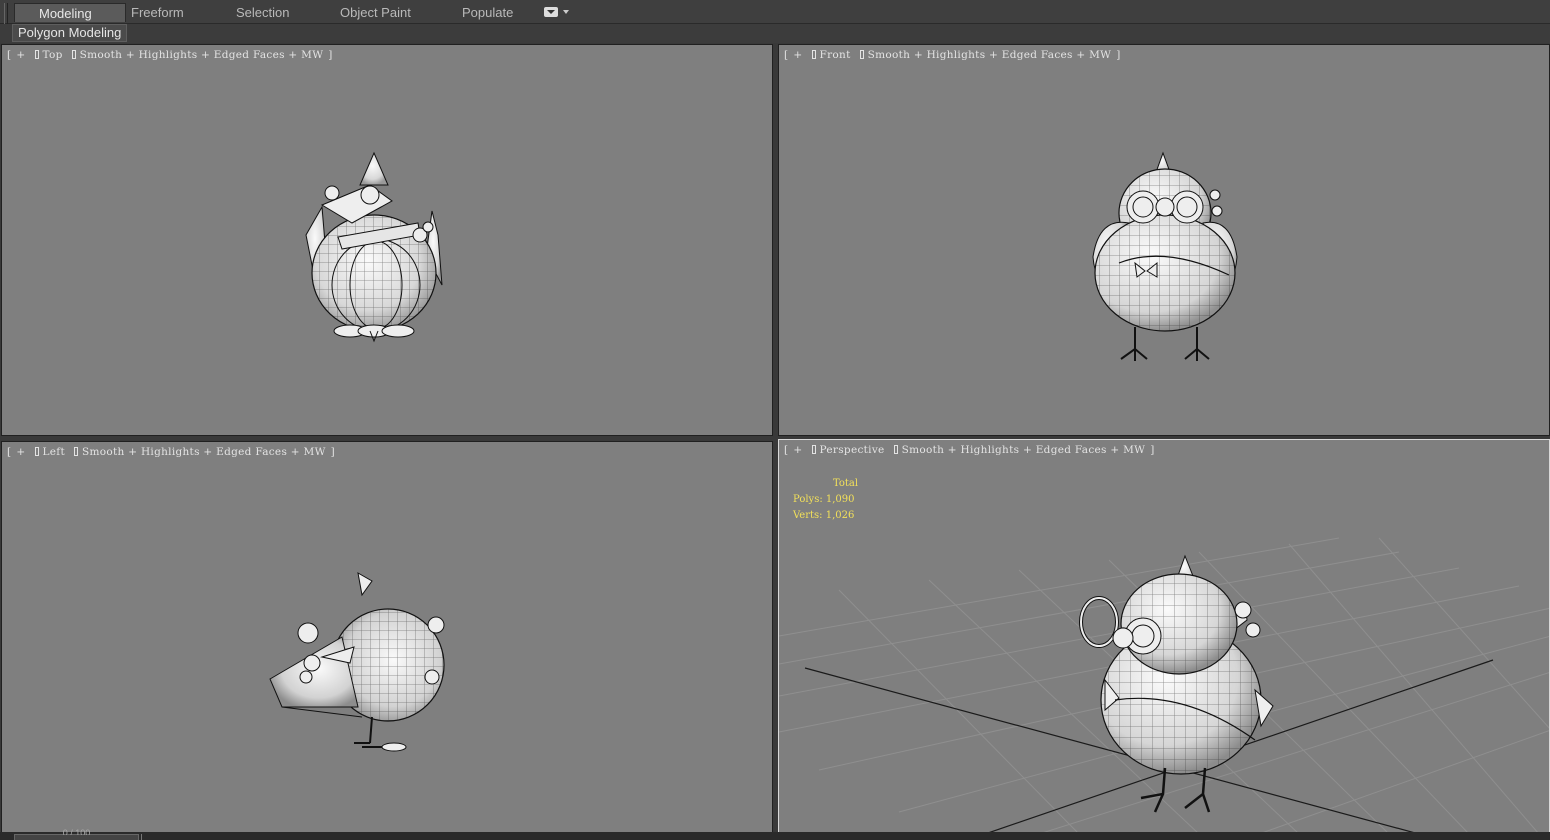  What do you see at coordinates (262, 12) in the screenshot?
I see `tab-selection: Selection` at bounding box center [262, 12].